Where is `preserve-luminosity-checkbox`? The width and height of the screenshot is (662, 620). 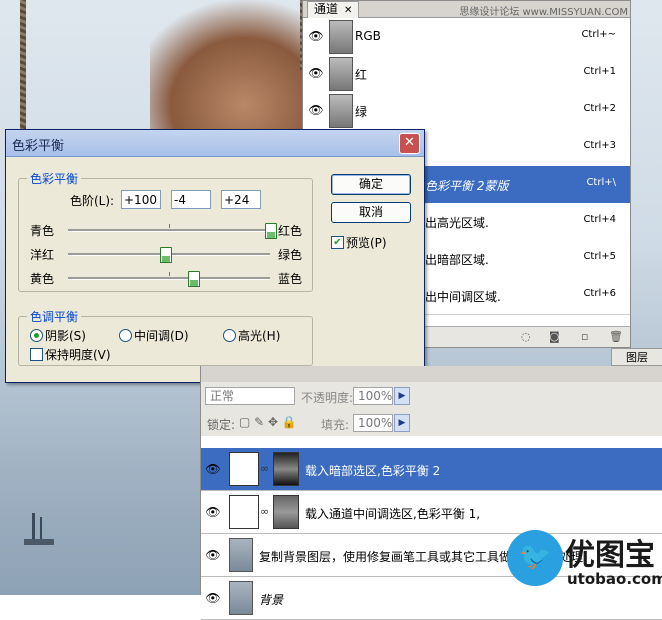 preserve-luminosity-checkbox is located at coordinates (36, 354).